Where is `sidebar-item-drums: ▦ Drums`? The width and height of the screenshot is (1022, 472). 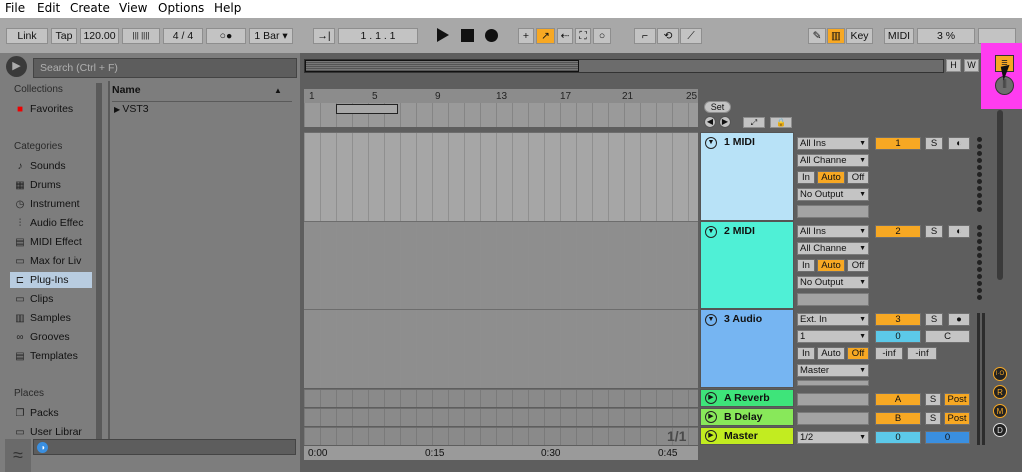
sidebar-item-drums: ▦ Drums is located at coordinates (37, 185).